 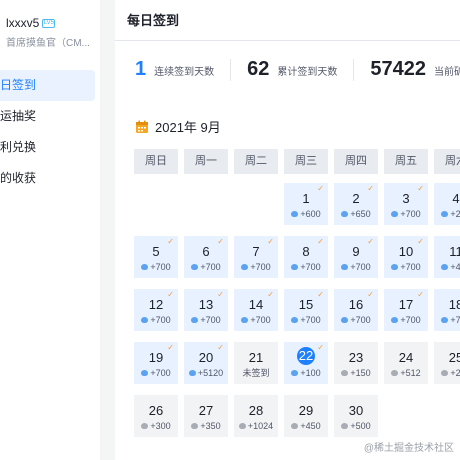 I want to click on calendar-day: 11+400✓, so click(x=447, y=257).